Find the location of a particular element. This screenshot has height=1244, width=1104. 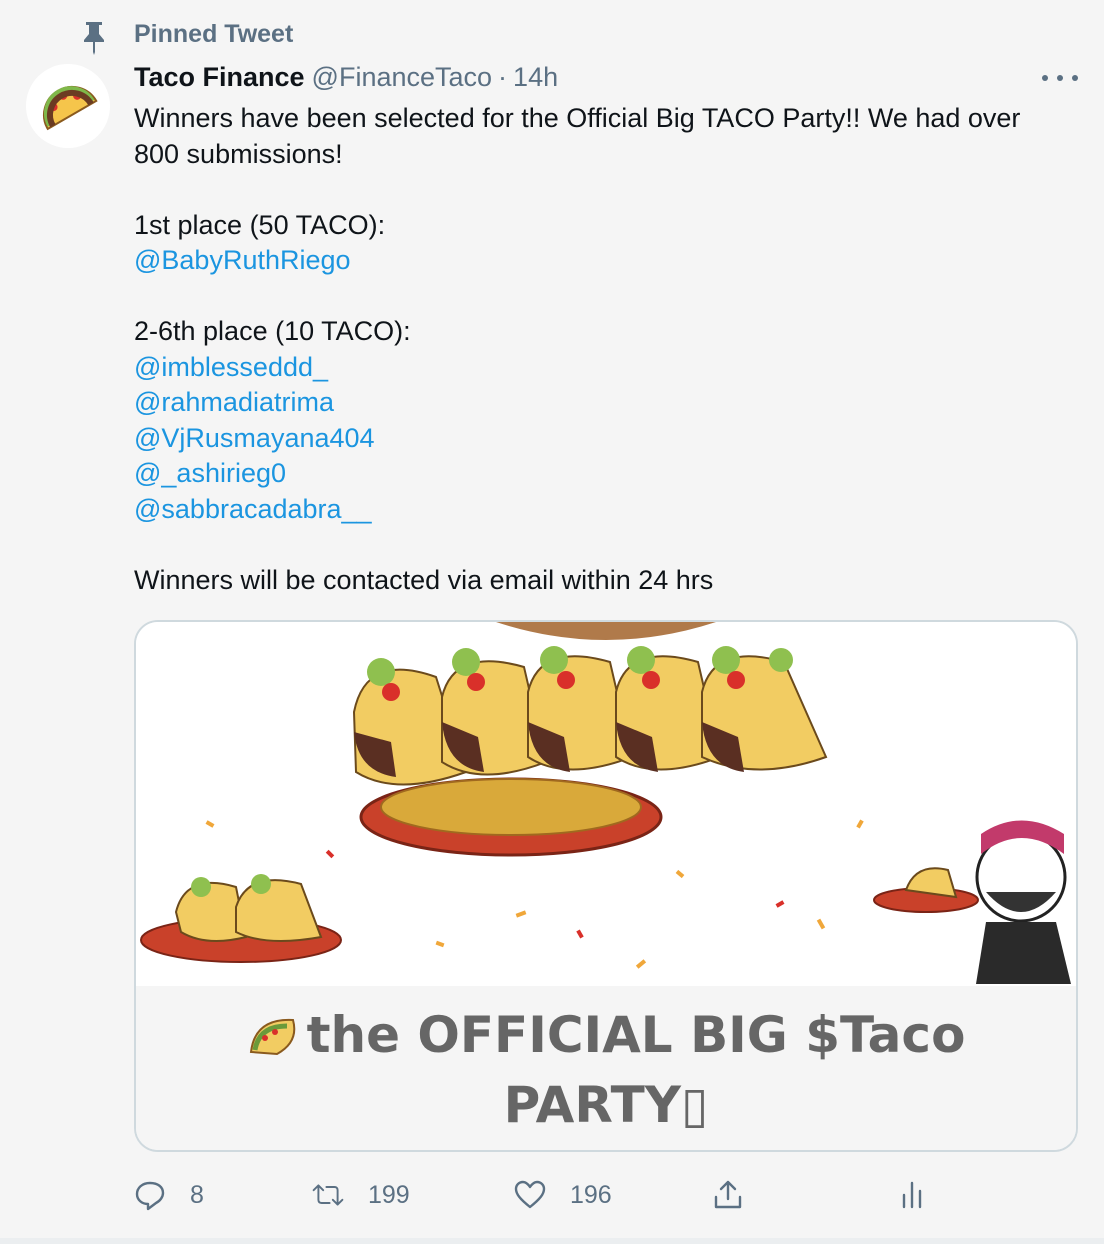

tweet-timestamp: 14h is located at coordinates (535, 77).